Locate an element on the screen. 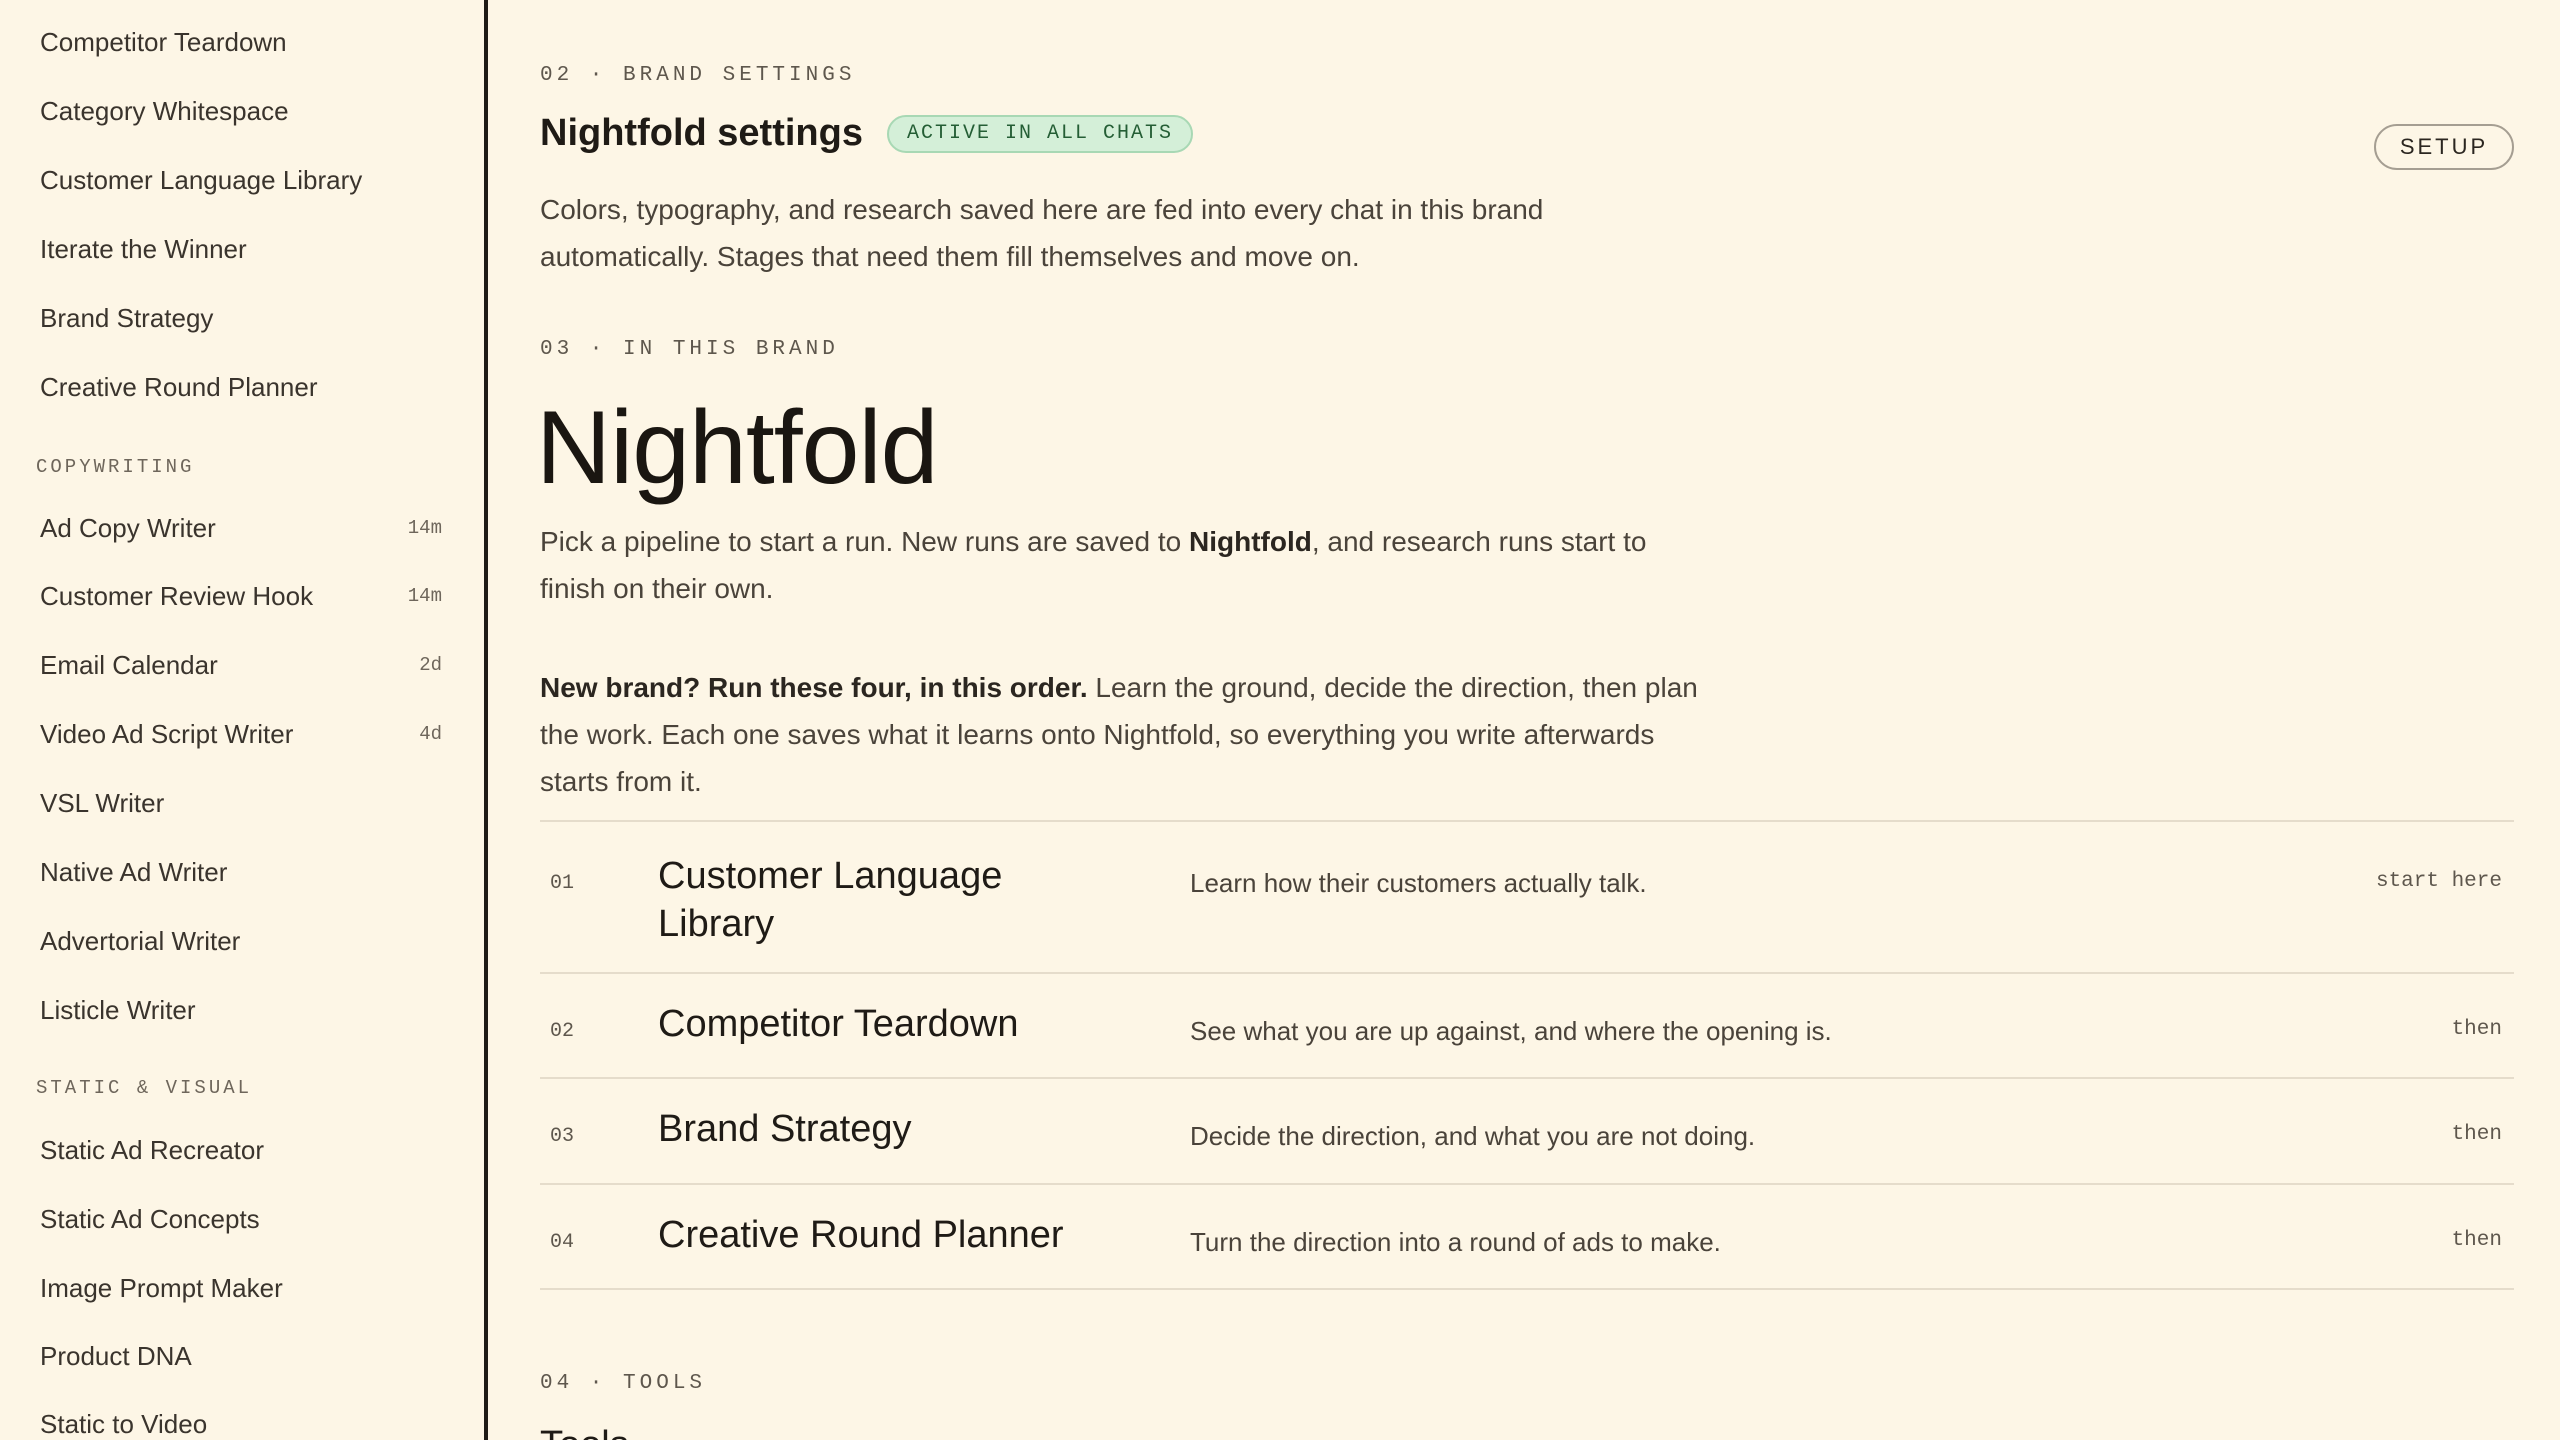  sidebar-item-listicle-writer: Listicle Writer is located at coordinates (246, 1010).